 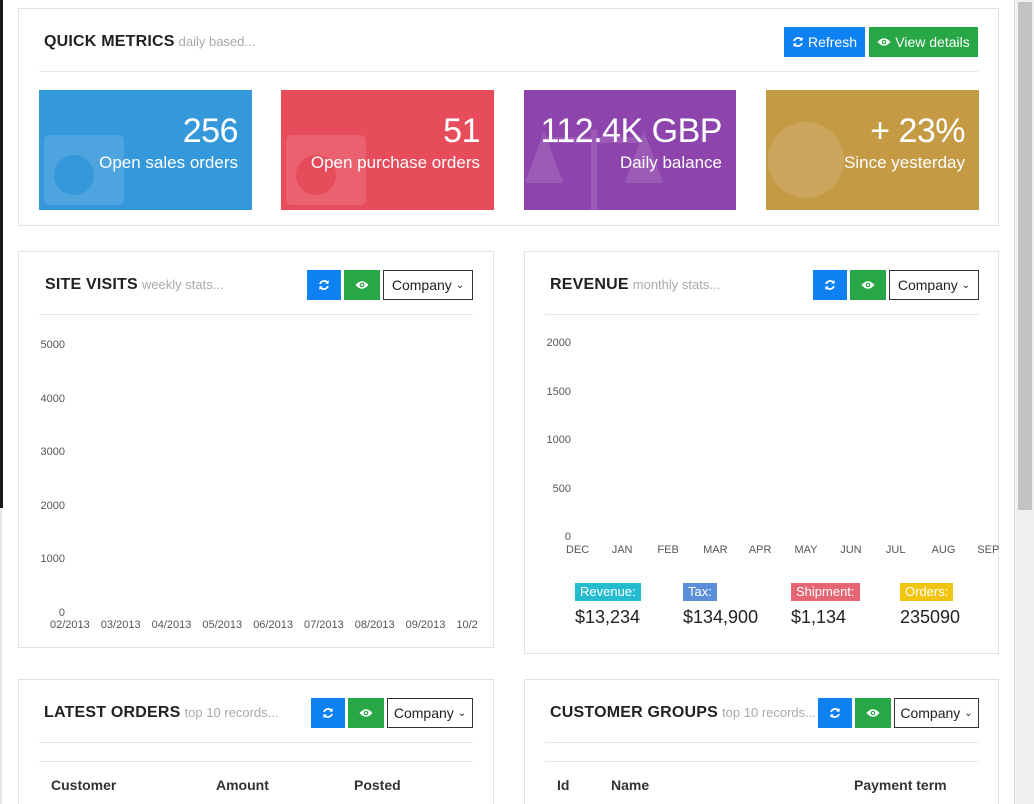 I want to click on site-visits-refresh-button, so click(x=324, y=285).